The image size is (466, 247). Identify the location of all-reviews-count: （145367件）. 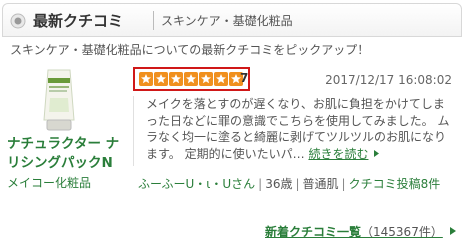
(402, 232).